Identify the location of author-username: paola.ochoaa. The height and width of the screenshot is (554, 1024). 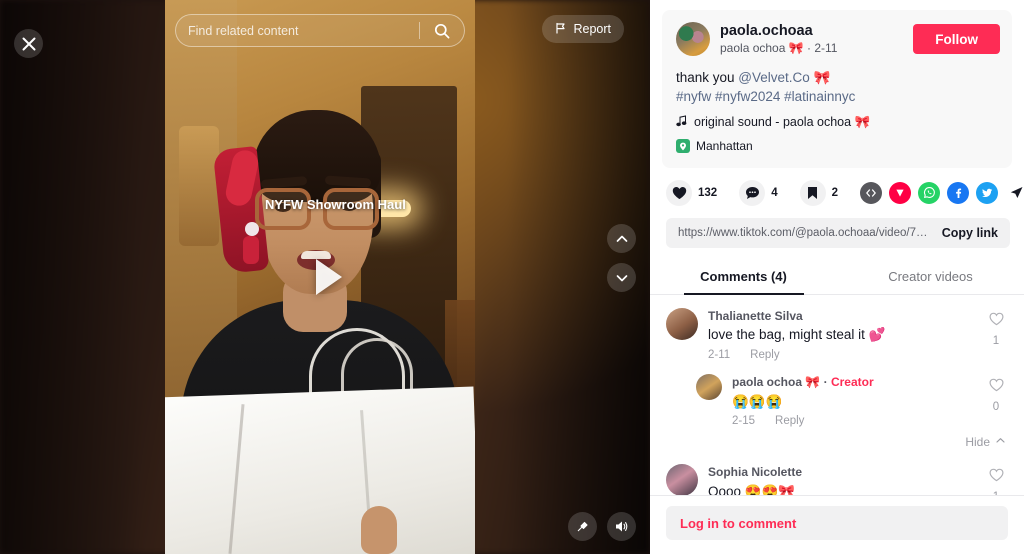
(816, 31).